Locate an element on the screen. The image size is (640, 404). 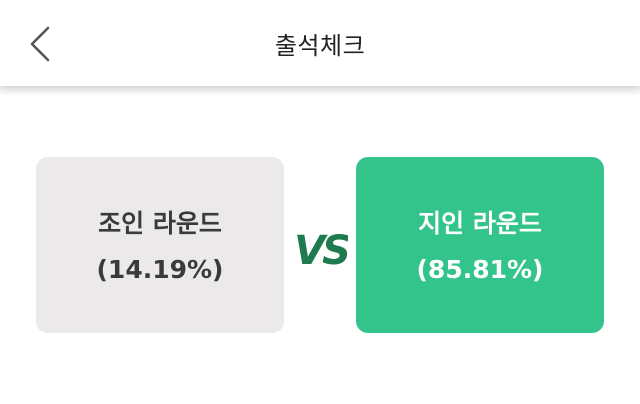
option-name: 지인 라운드 is located at coordinates (480, 223).